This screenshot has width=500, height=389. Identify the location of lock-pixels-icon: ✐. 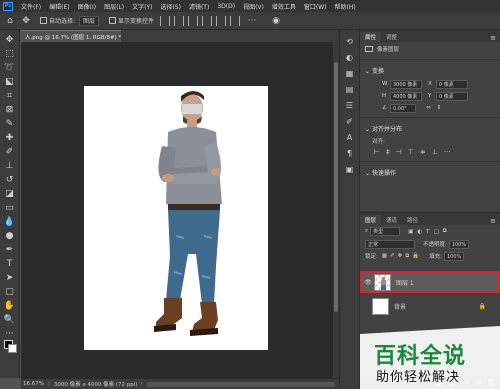
(392, 256).